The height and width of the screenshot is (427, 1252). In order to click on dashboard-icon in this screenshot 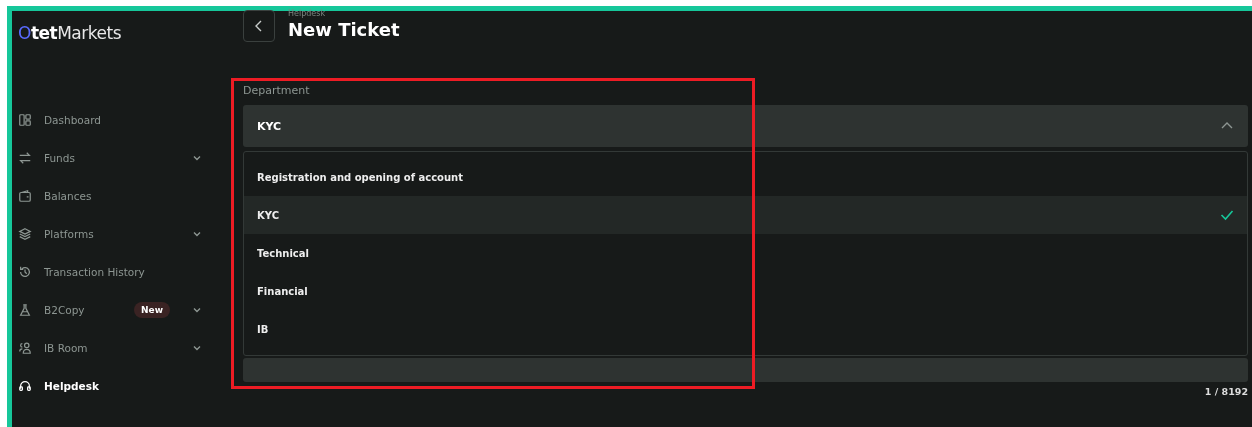, I will do `click(25, 120)`.